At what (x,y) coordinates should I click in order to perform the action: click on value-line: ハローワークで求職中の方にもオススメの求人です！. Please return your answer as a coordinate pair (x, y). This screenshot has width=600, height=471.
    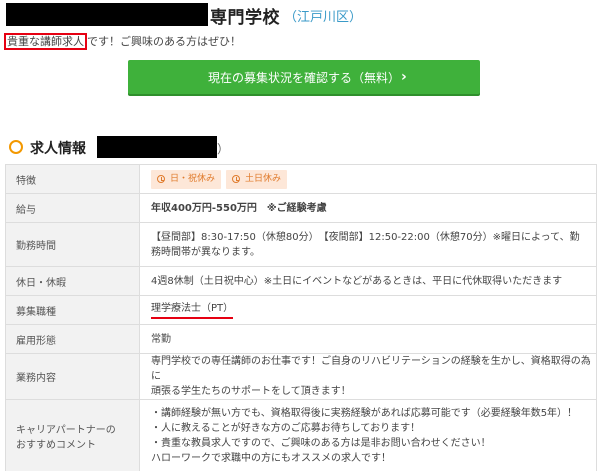
    Looking at the image, I should click on (271, 458).